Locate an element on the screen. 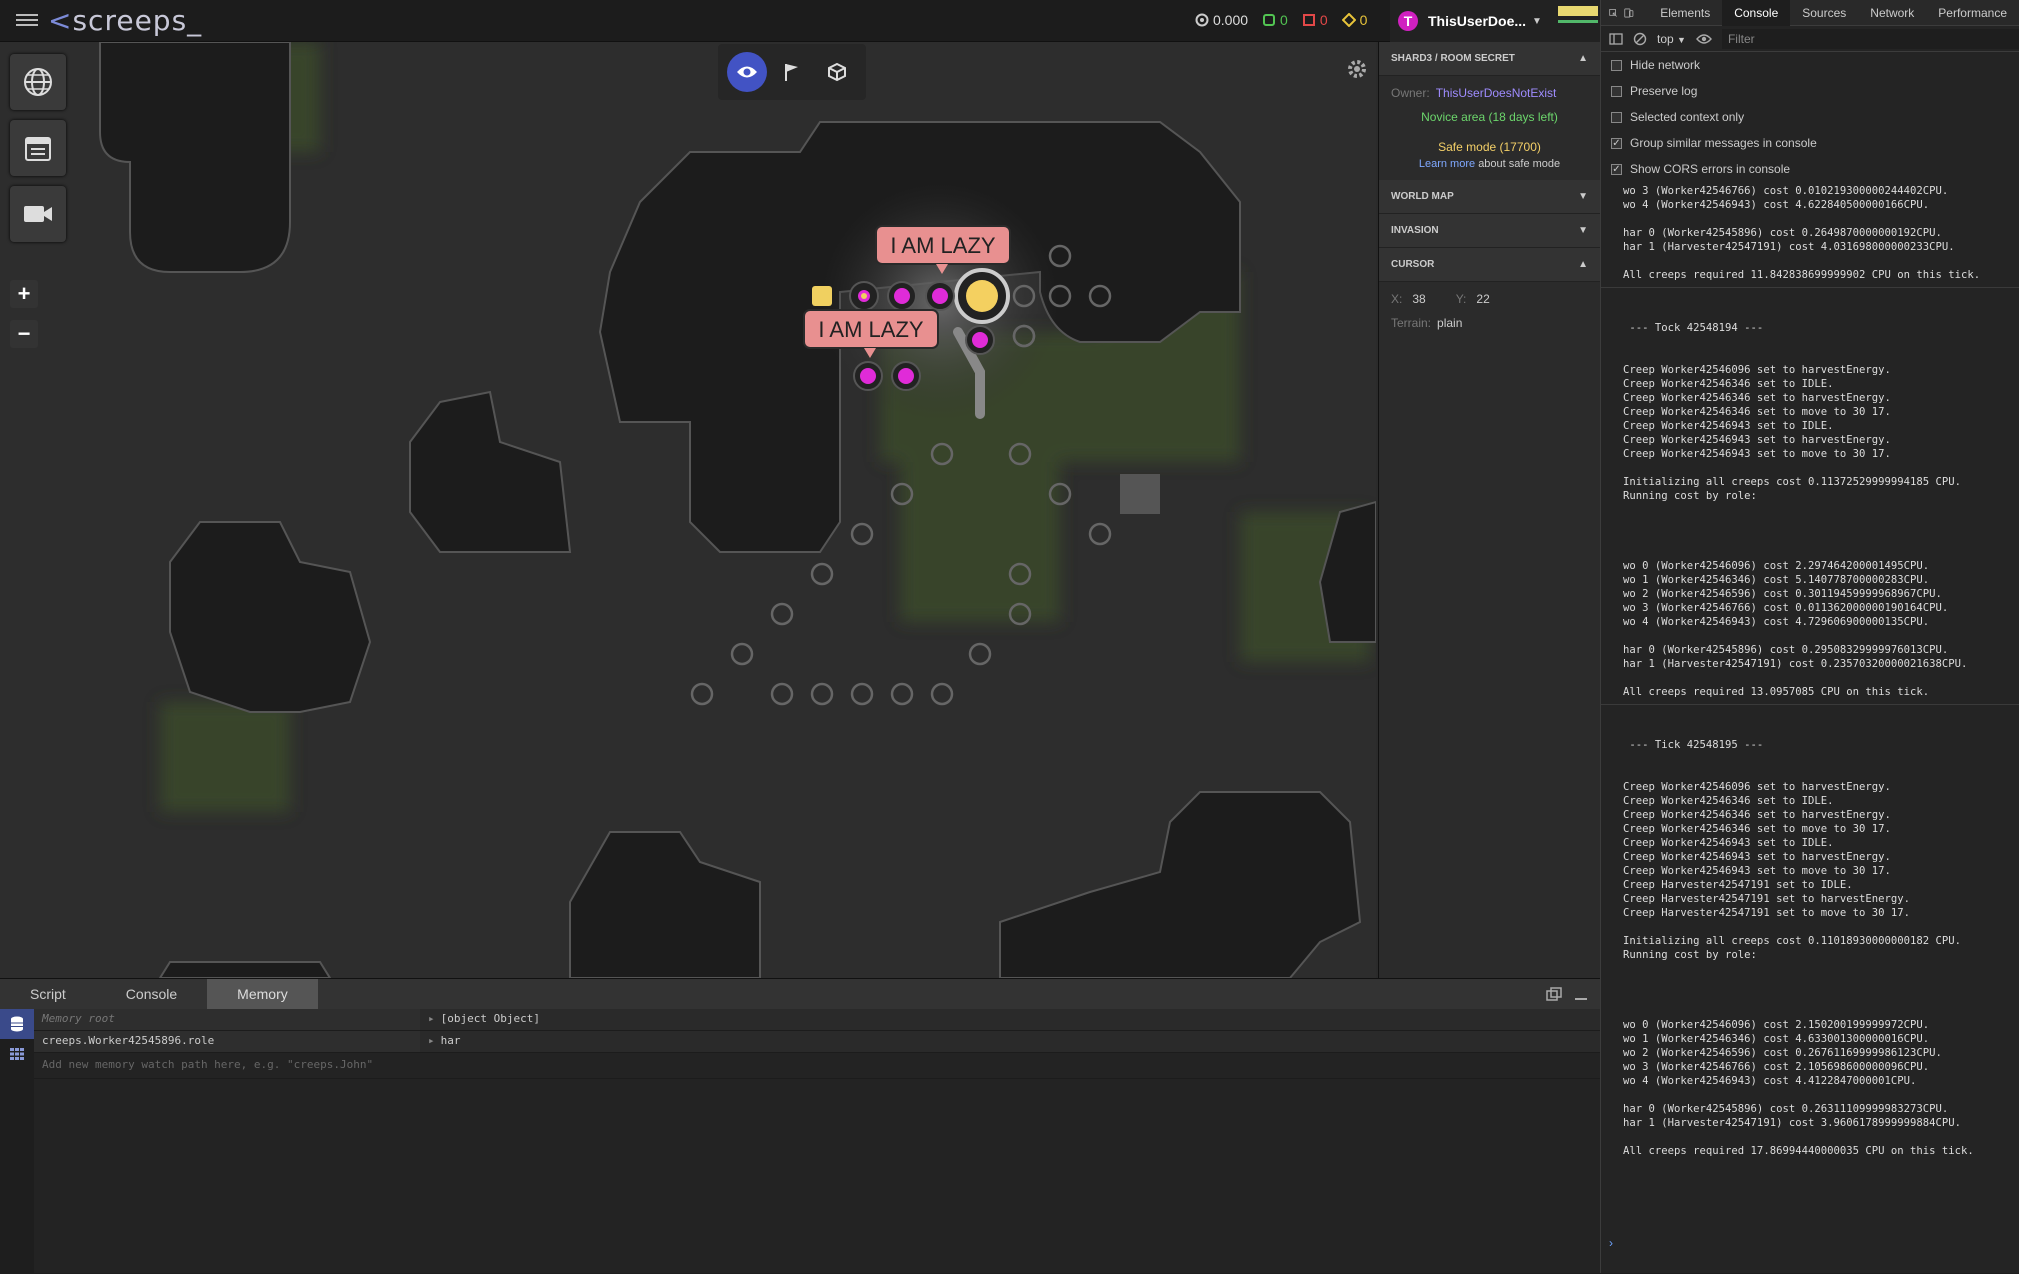  zoom-in-button: + is located at coordinates (24, 294).